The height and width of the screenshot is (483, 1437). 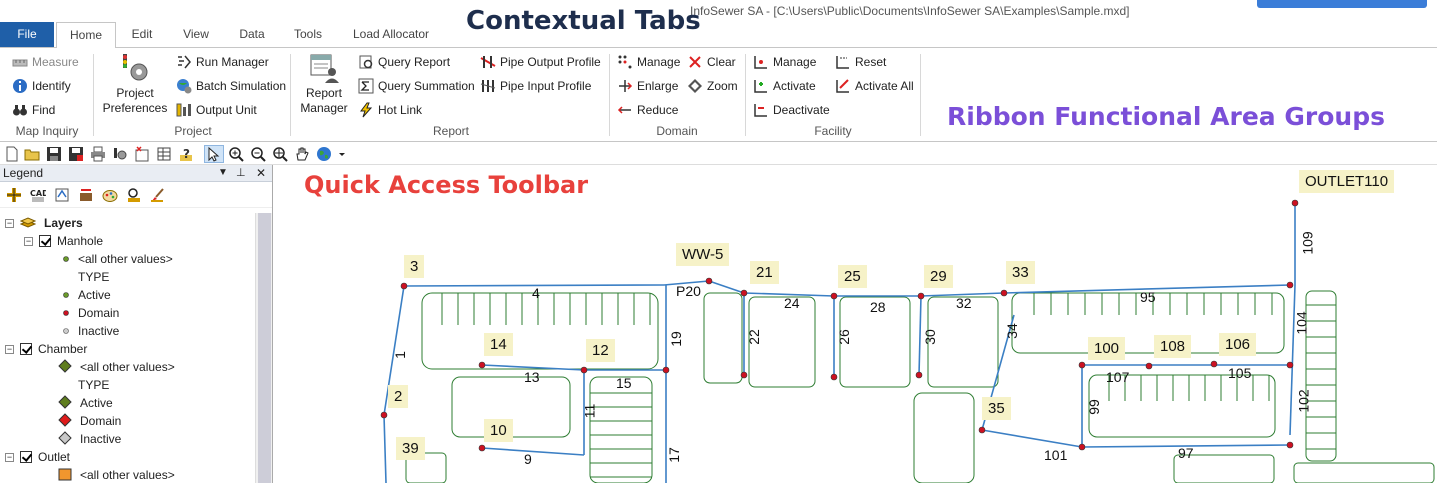 What do you see at coordinates (498, 430) in the screenshot?
I see `node-tag: 10` at bounding box center [498, 430].